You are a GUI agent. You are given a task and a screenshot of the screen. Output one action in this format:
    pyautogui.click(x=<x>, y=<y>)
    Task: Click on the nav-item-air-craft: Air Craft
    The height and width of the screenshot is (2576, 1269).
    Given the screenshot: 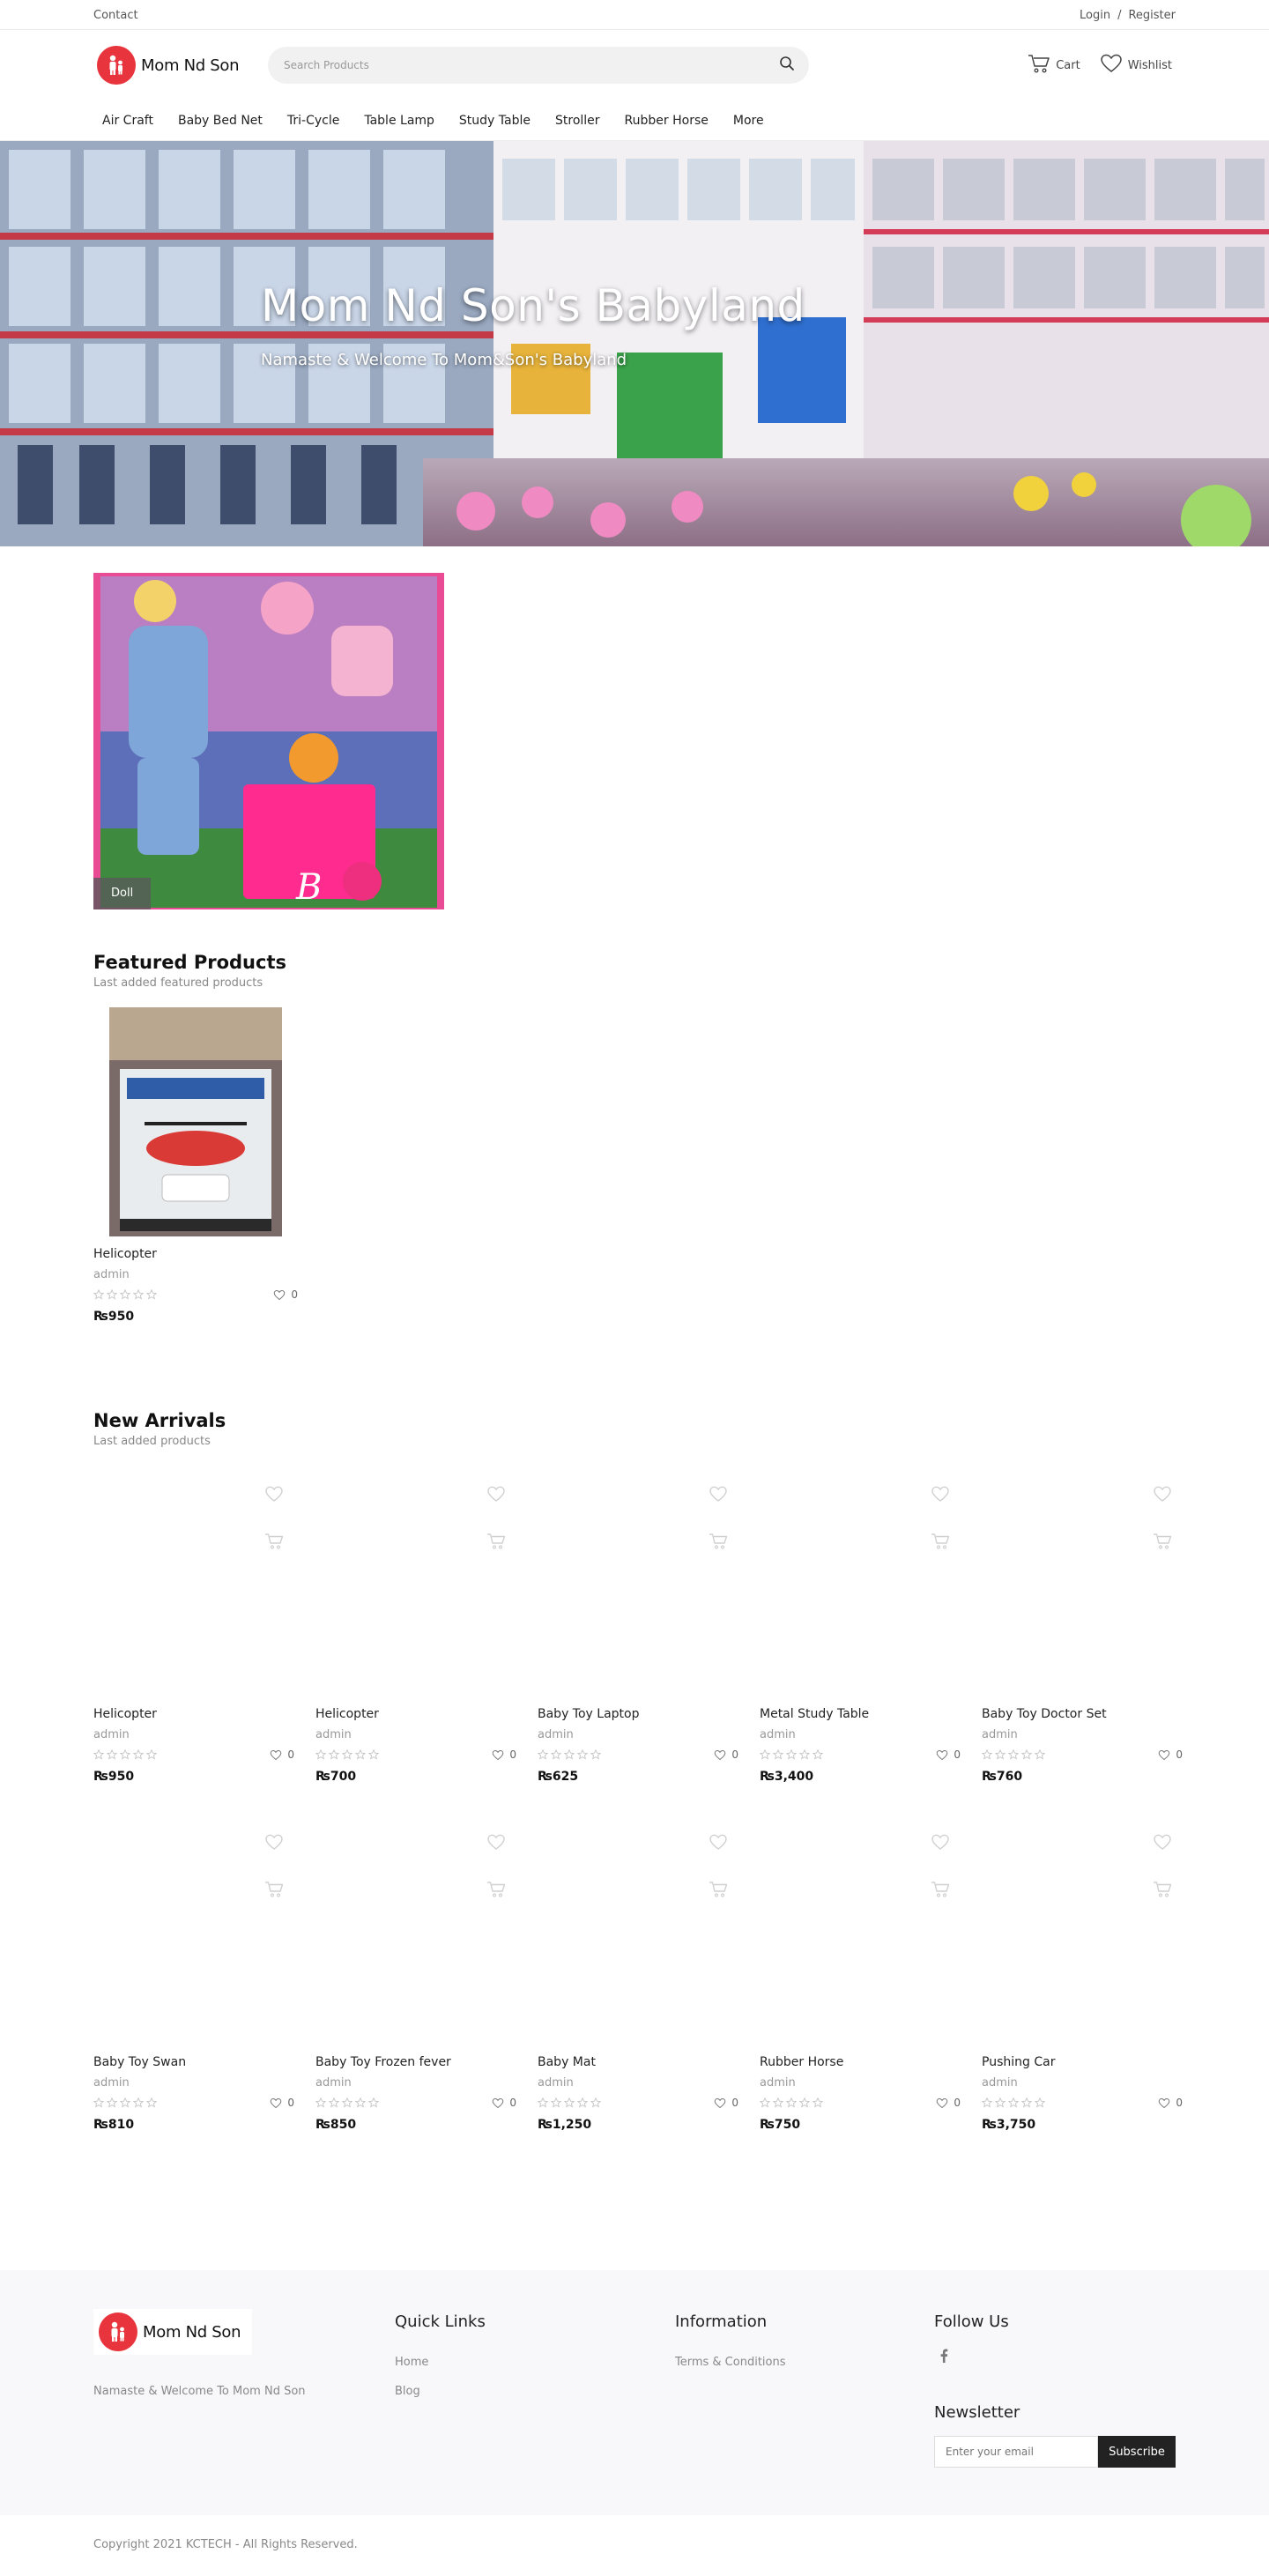 What is the action you would take?
    pyautogui.click(x=128, y=121)
    